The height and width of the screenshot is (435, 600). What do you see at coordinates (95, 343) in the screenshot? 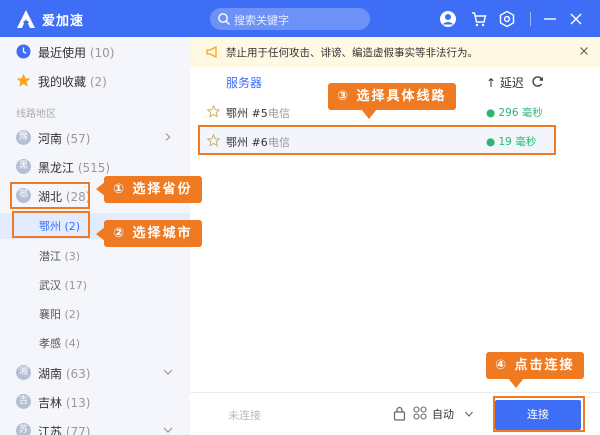
I see `sidebar-item-city: 孝感 (4)` at bounding box center [95, 343].